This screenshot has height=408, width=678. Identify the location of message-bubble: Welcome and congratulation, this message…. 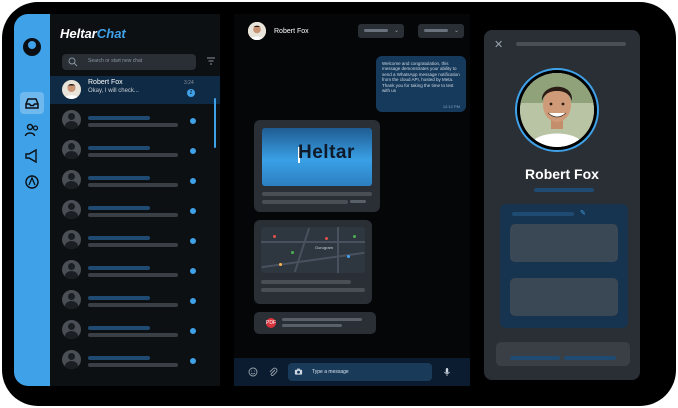
(421, 84).